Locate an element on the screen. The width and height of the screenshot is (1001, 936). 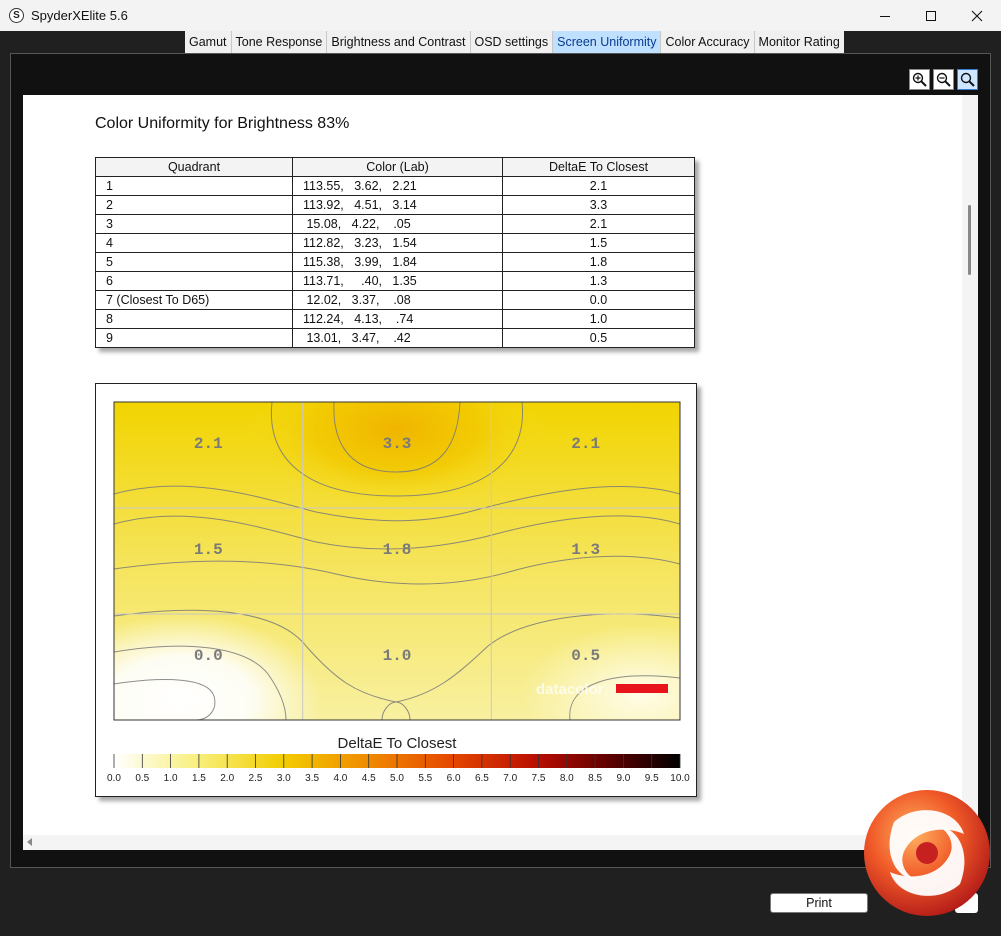
zoom-fit-button is located at coordinates (967, 79).